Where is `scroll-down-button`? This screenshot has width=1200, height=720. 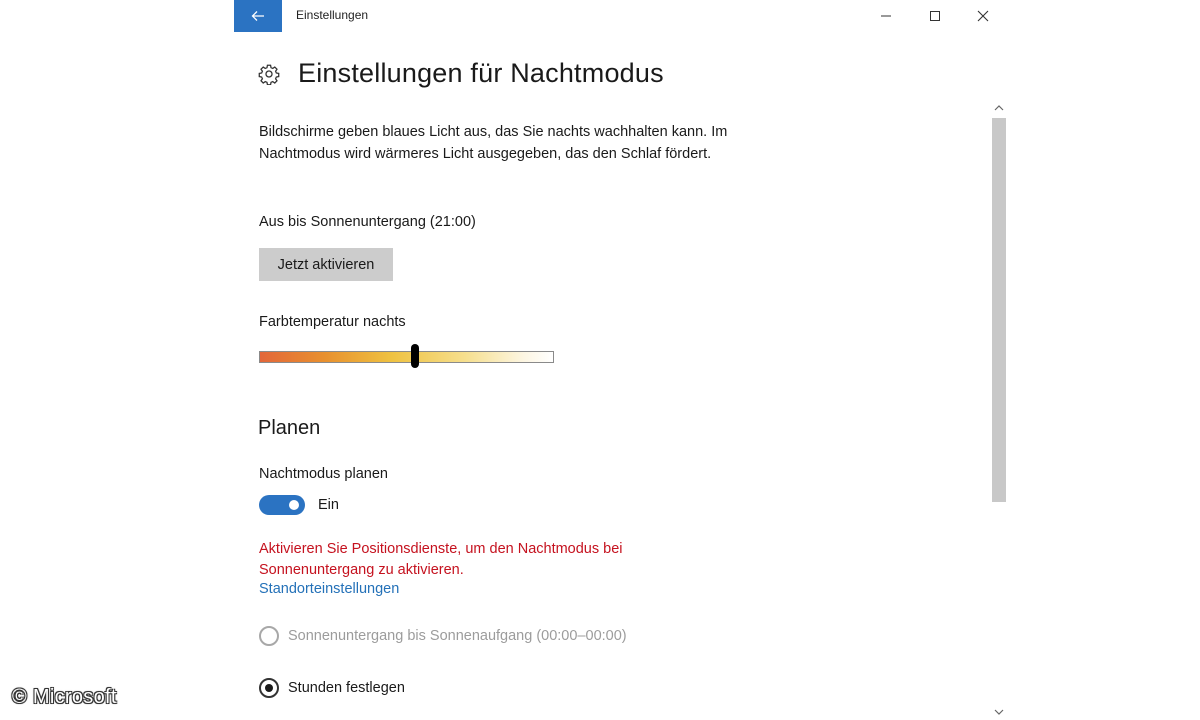 scroll-down-button is located at coordinates (999, 712).